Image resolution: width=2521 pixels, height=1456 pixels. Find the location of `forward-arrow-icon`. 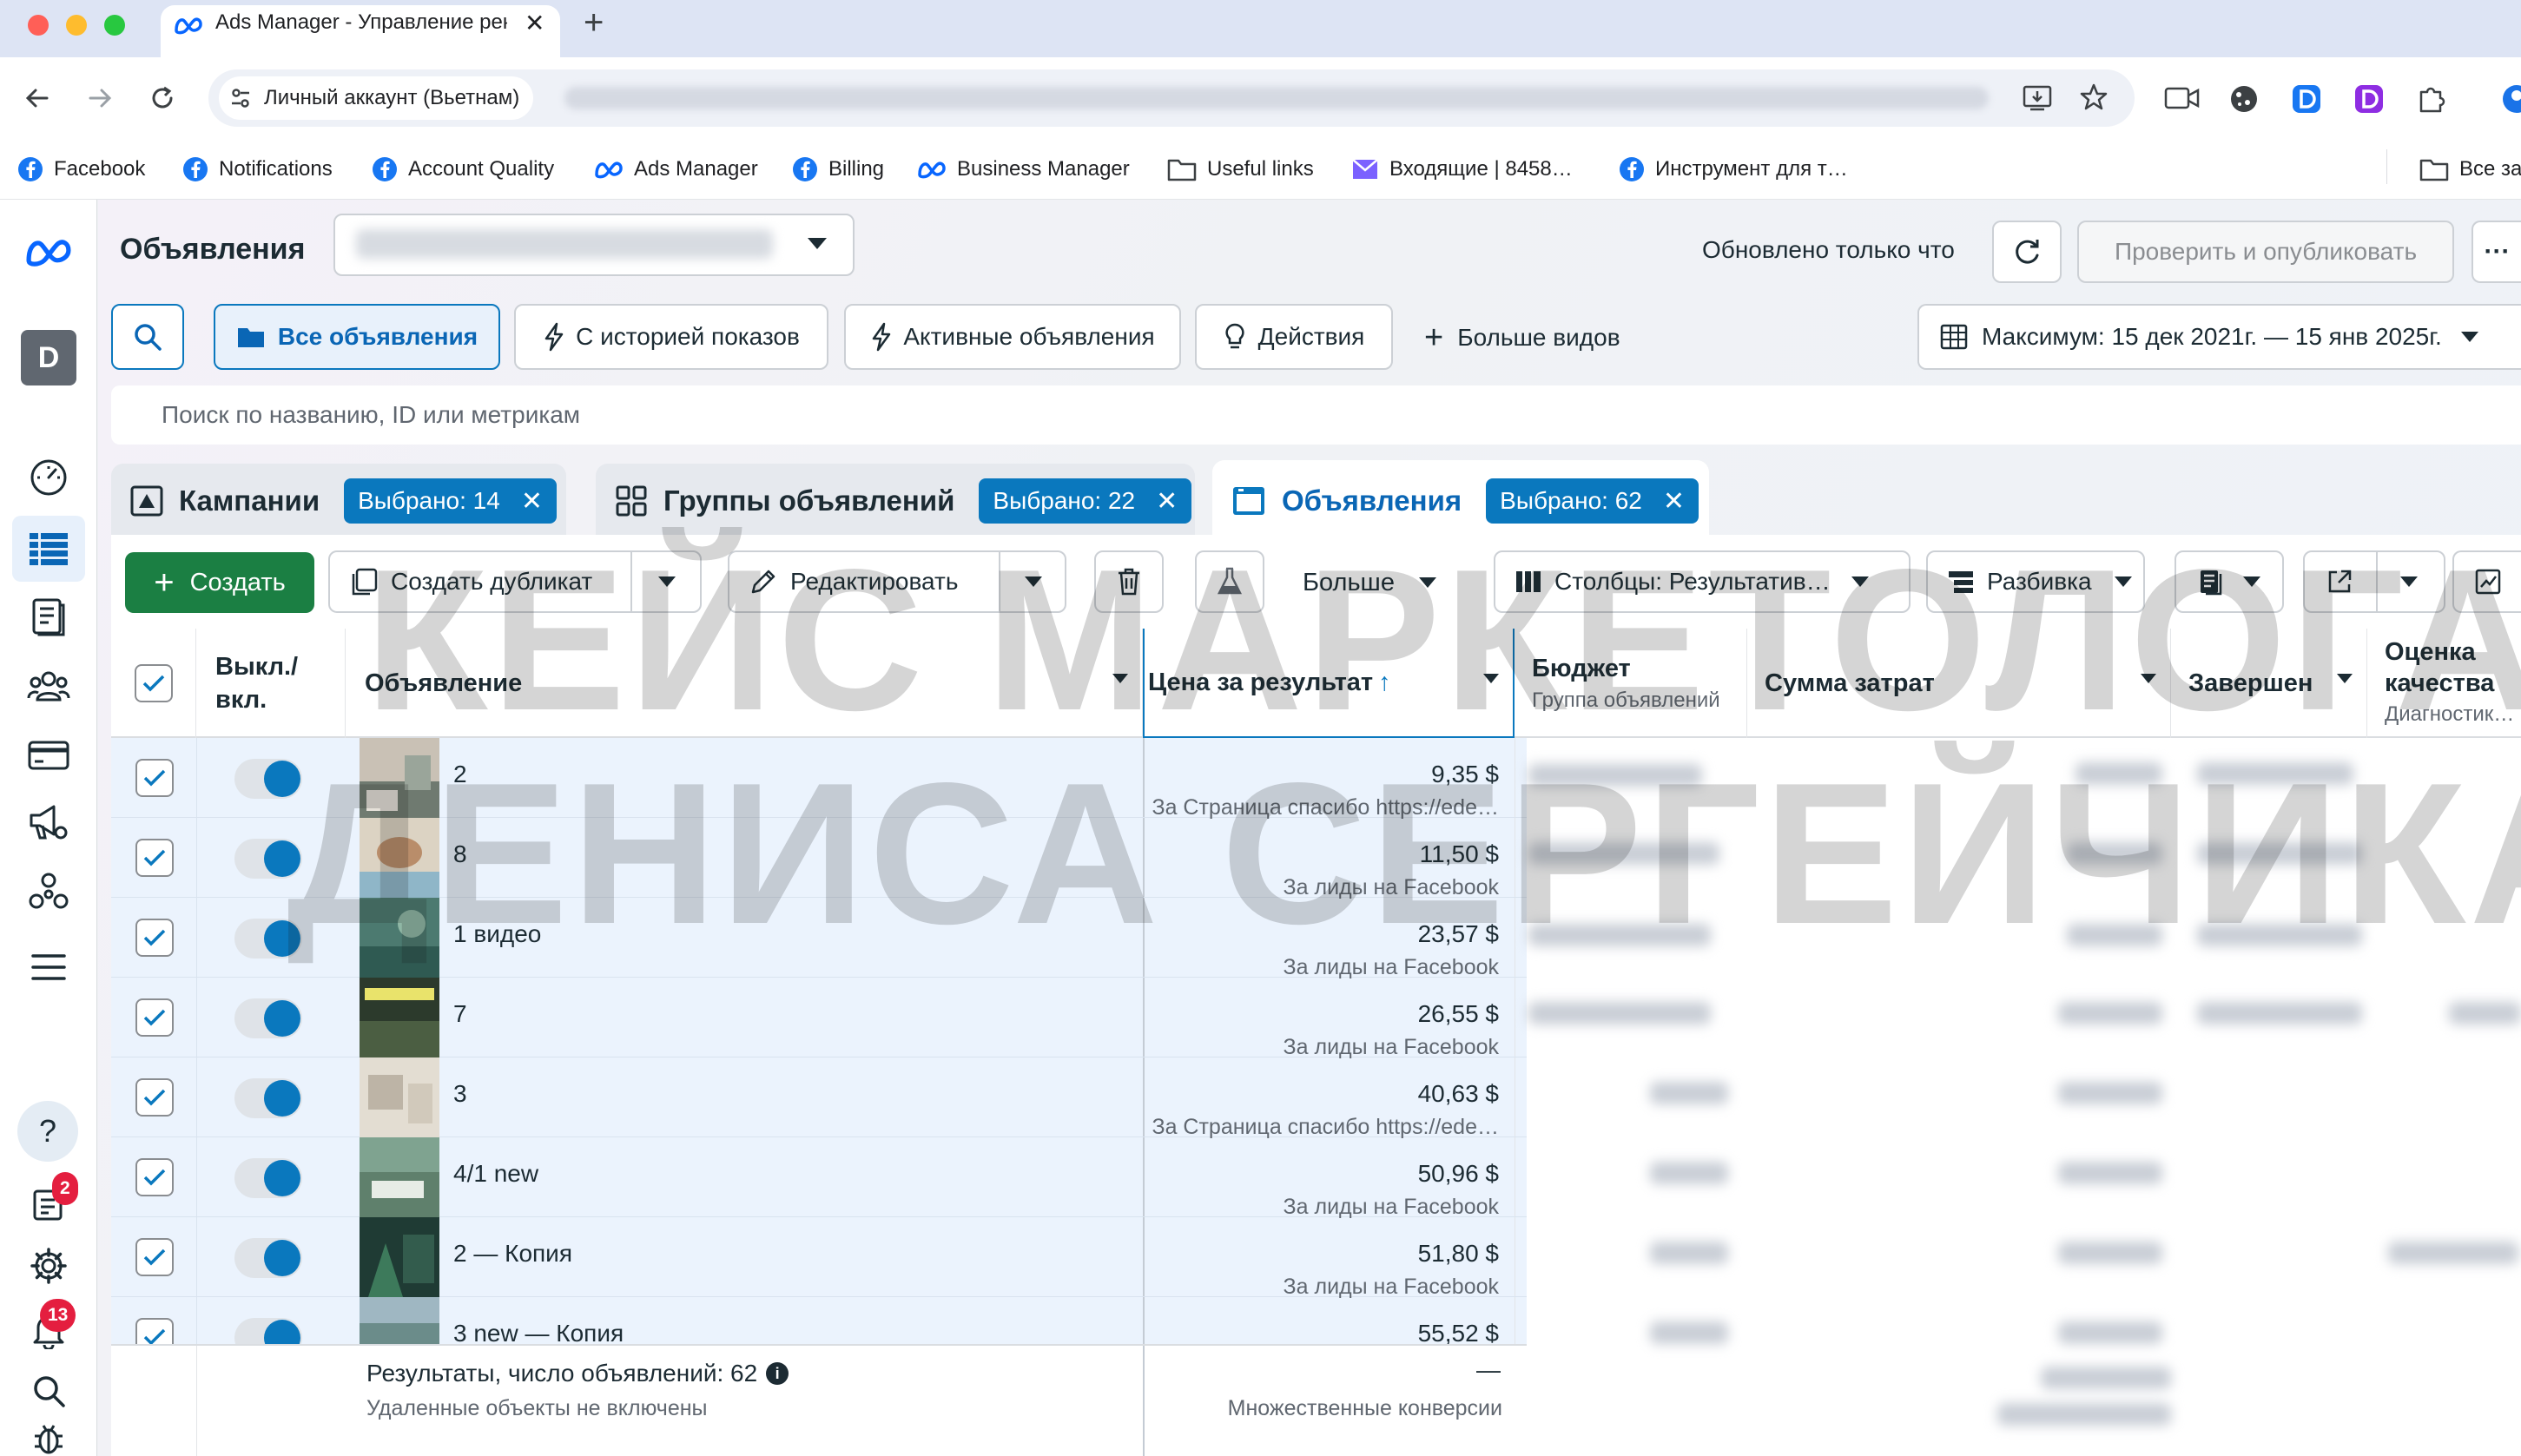

forward-arrow-icon is located at coordinates (100, 98).